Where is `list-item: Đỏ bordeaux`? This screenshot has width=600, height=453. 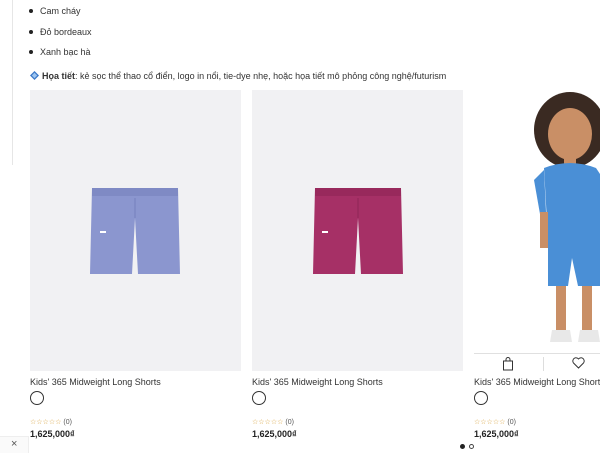 list-item: Đỏ bordeaux is located at coordinates (60, 32).